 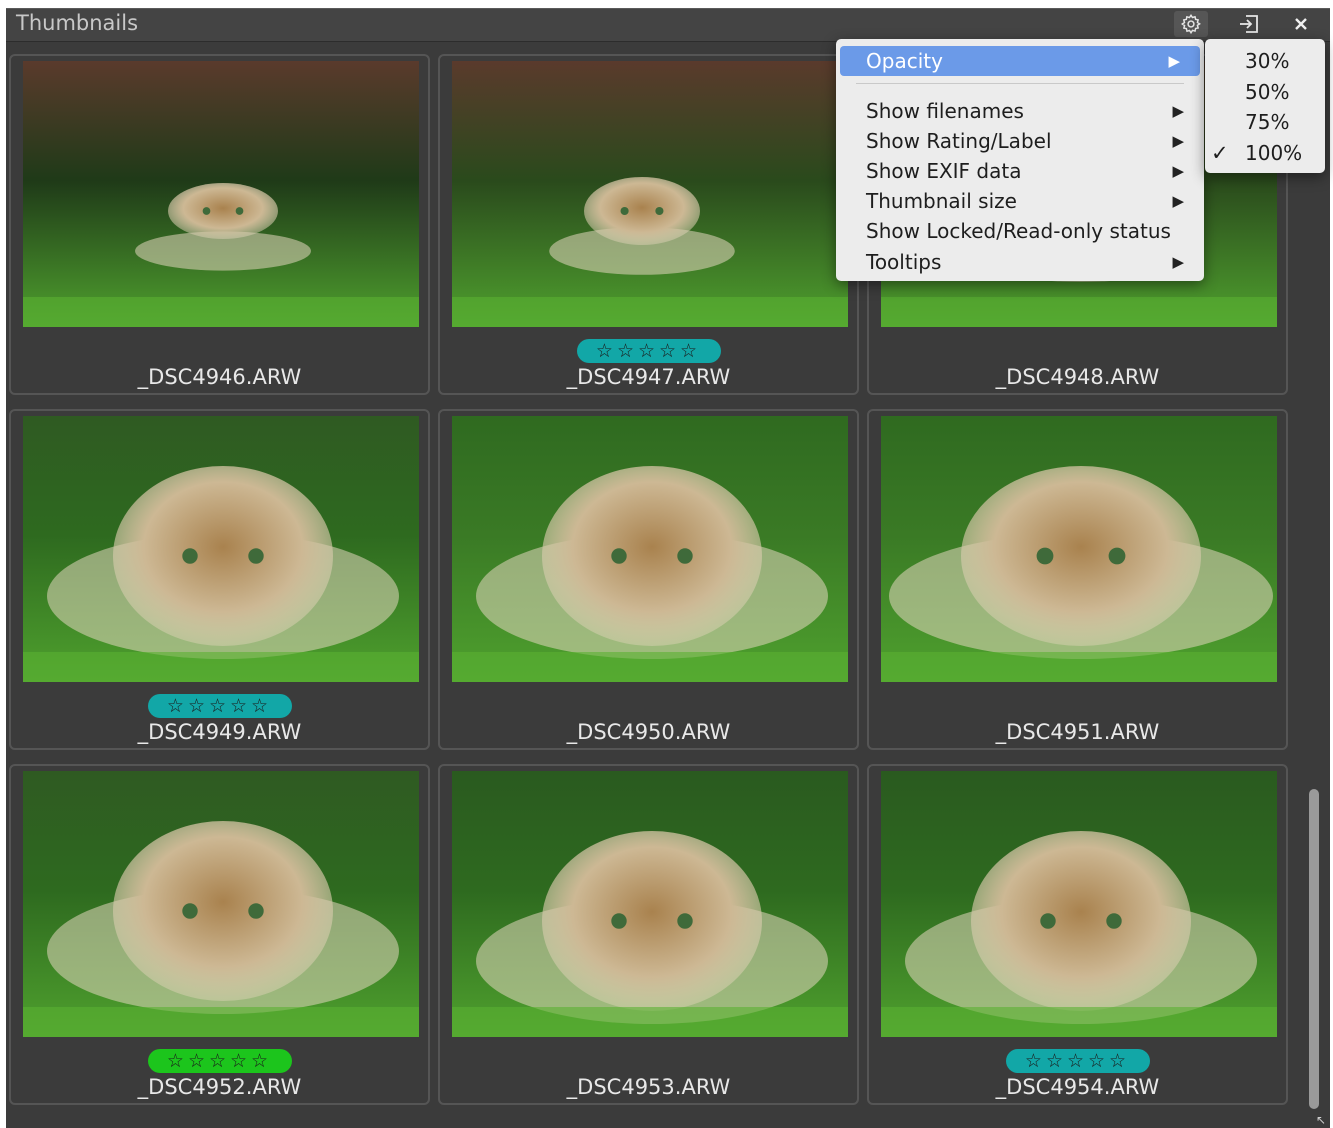 I want to click on dock-button, so click(x=1249, y=24).